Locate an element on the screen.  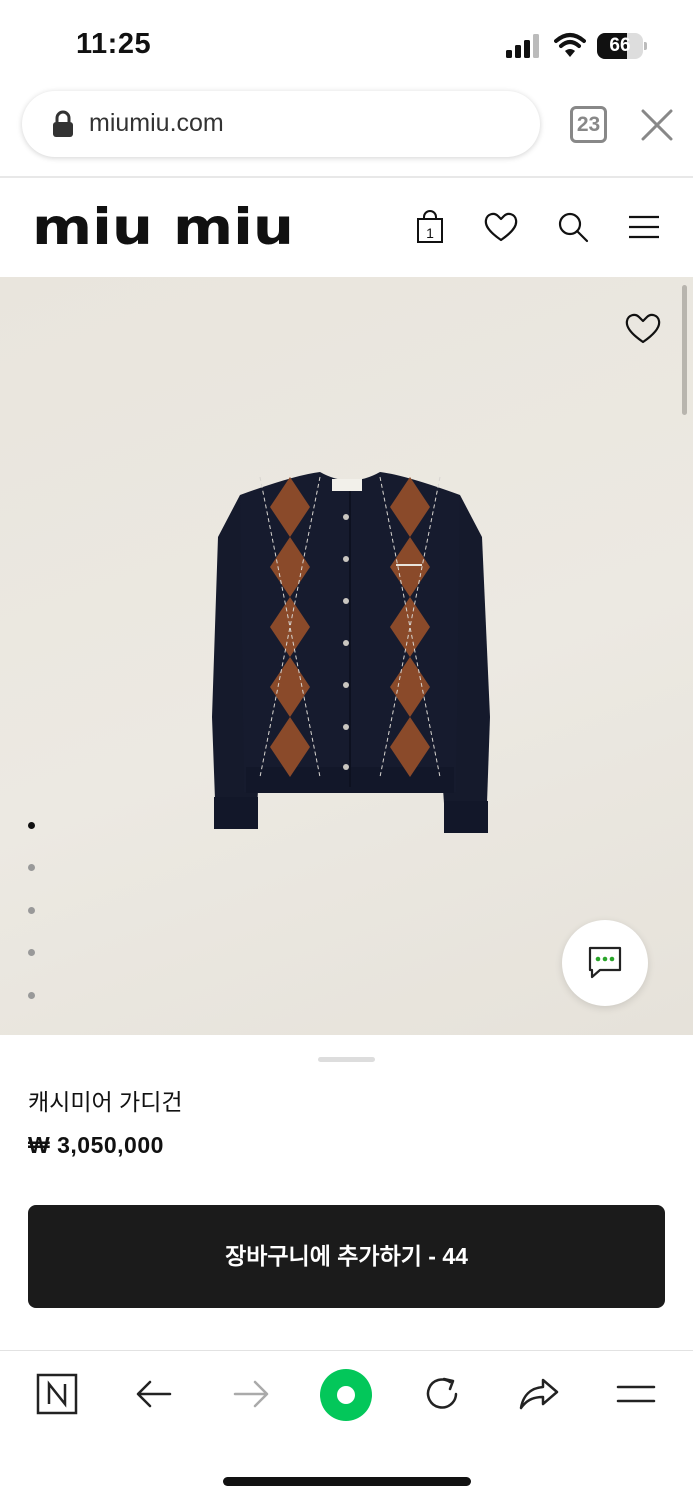
shopping-bag-icon: 1 is located at coordinates (430, 227).